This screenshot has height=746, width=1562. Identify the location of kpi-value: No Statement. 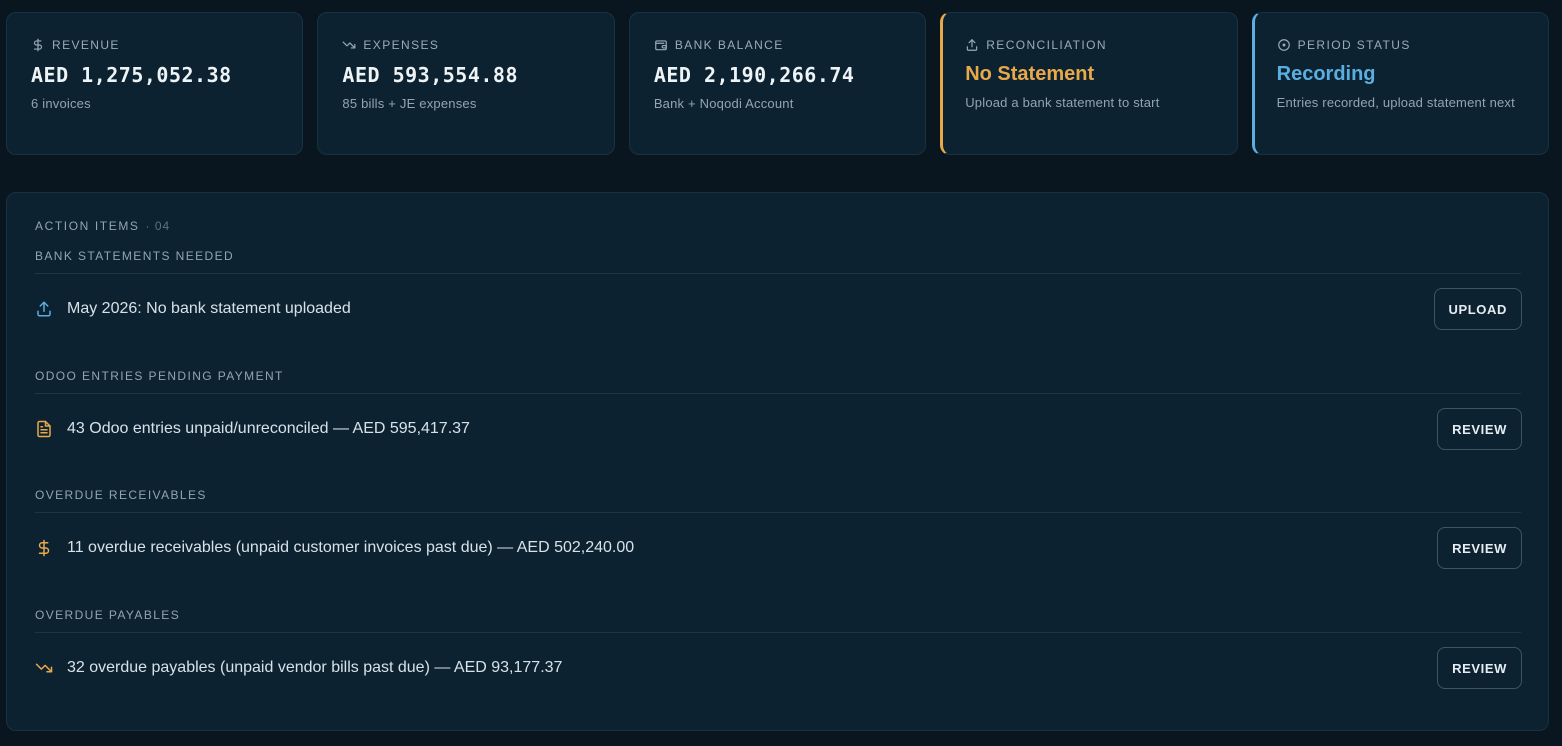
(1030, 74).